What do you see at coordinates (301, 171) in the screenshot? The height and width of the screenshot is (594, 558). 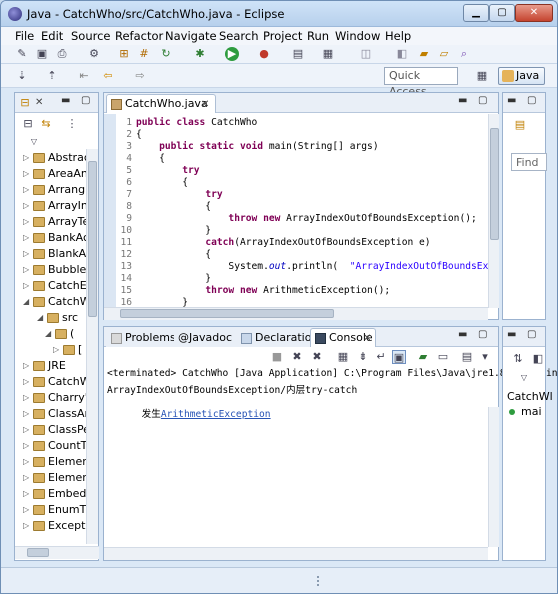 I see `code-line: 5 try` at bounding box center [301, 171].